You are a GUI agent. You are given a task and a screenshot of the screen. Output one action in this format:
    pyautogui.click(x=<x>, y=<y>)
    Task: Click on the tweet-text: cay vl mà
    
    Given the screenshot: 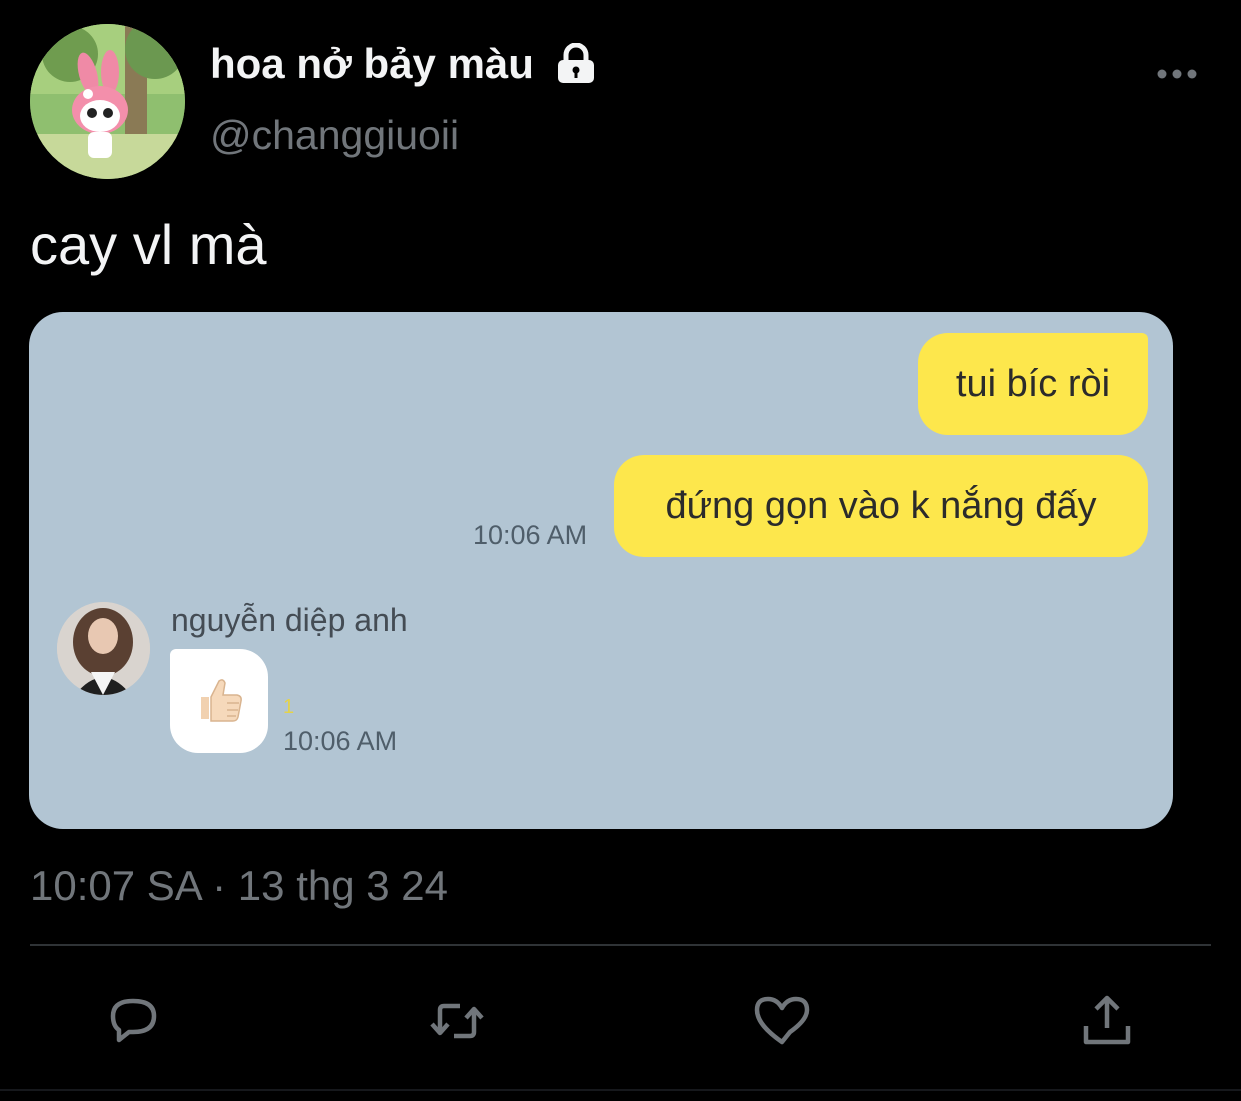 What is the action you would take?
    pyautogui.click(x=148, y=244)
    